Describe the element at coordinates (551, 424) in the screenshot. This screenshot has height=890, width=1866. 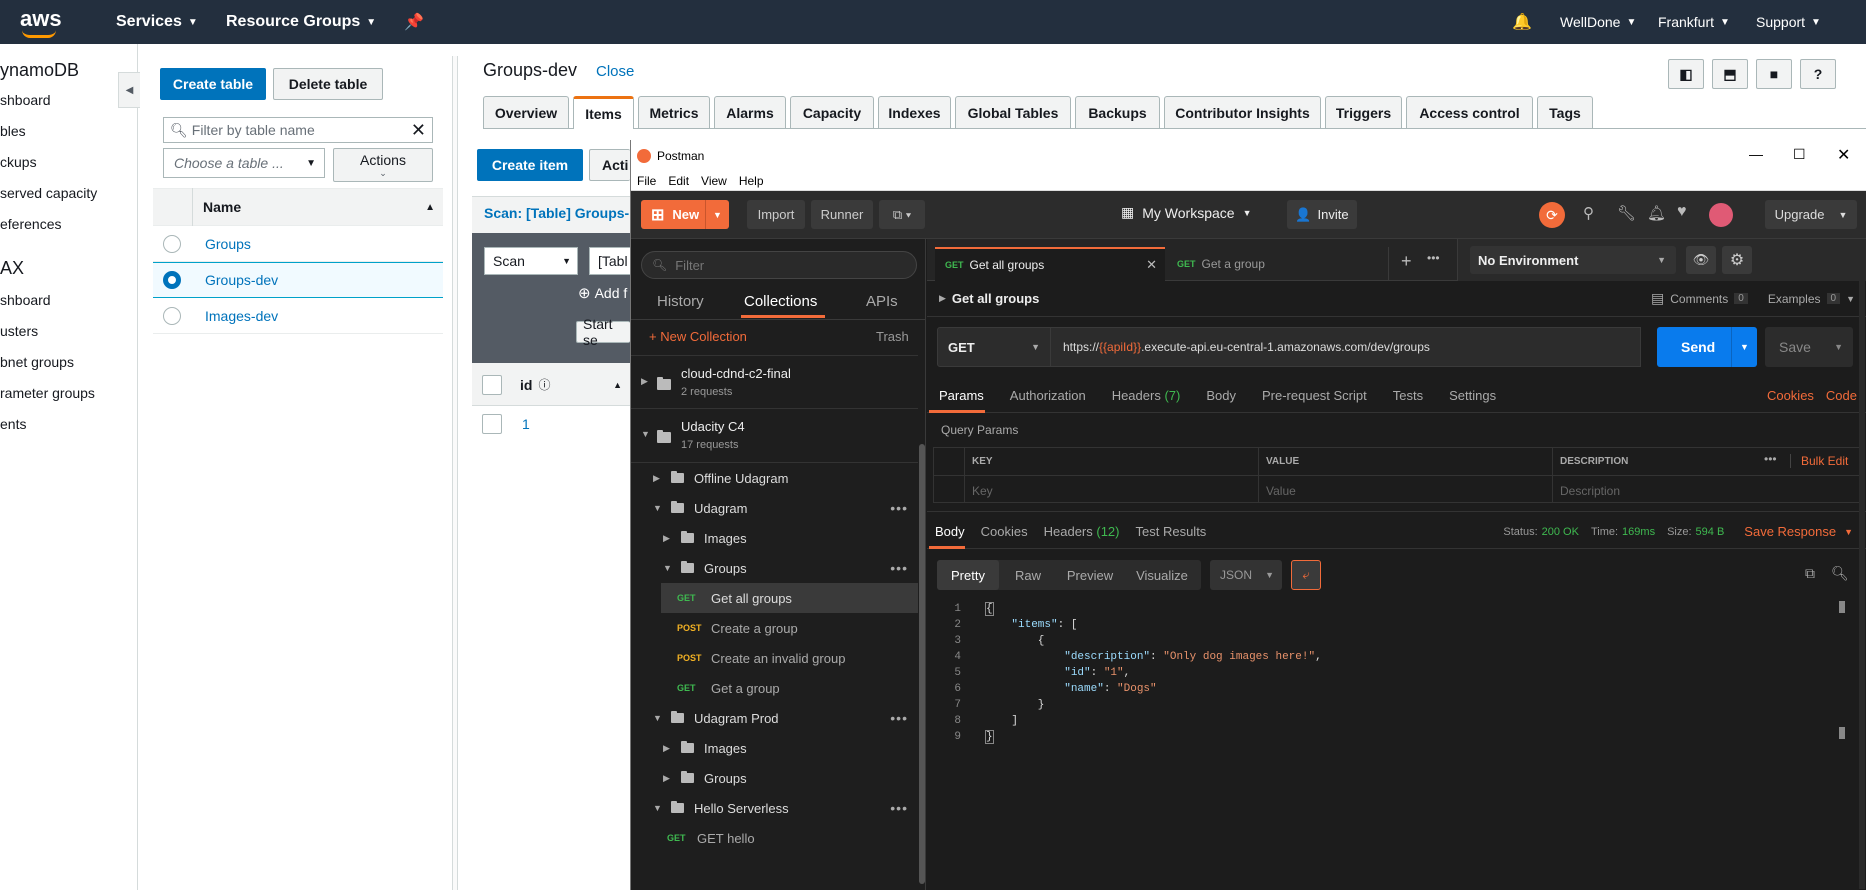
I see `item-row: 1` at that location.